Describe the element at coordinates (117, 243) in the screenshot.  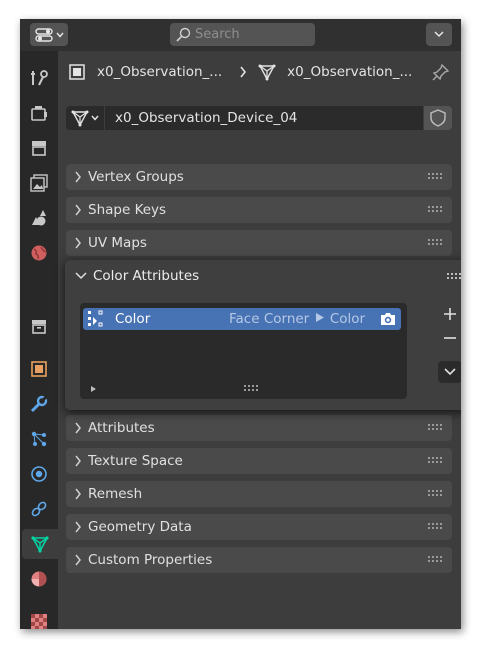
I see `panel-title: UV Maps` at that location.